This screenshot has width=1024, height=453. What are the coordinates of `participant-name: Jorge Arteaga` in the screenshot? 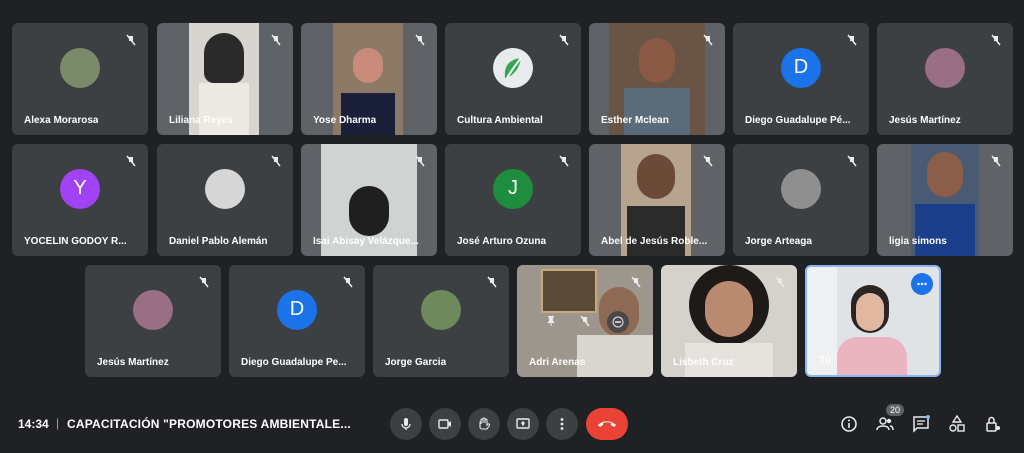 It's located at (778, 241).